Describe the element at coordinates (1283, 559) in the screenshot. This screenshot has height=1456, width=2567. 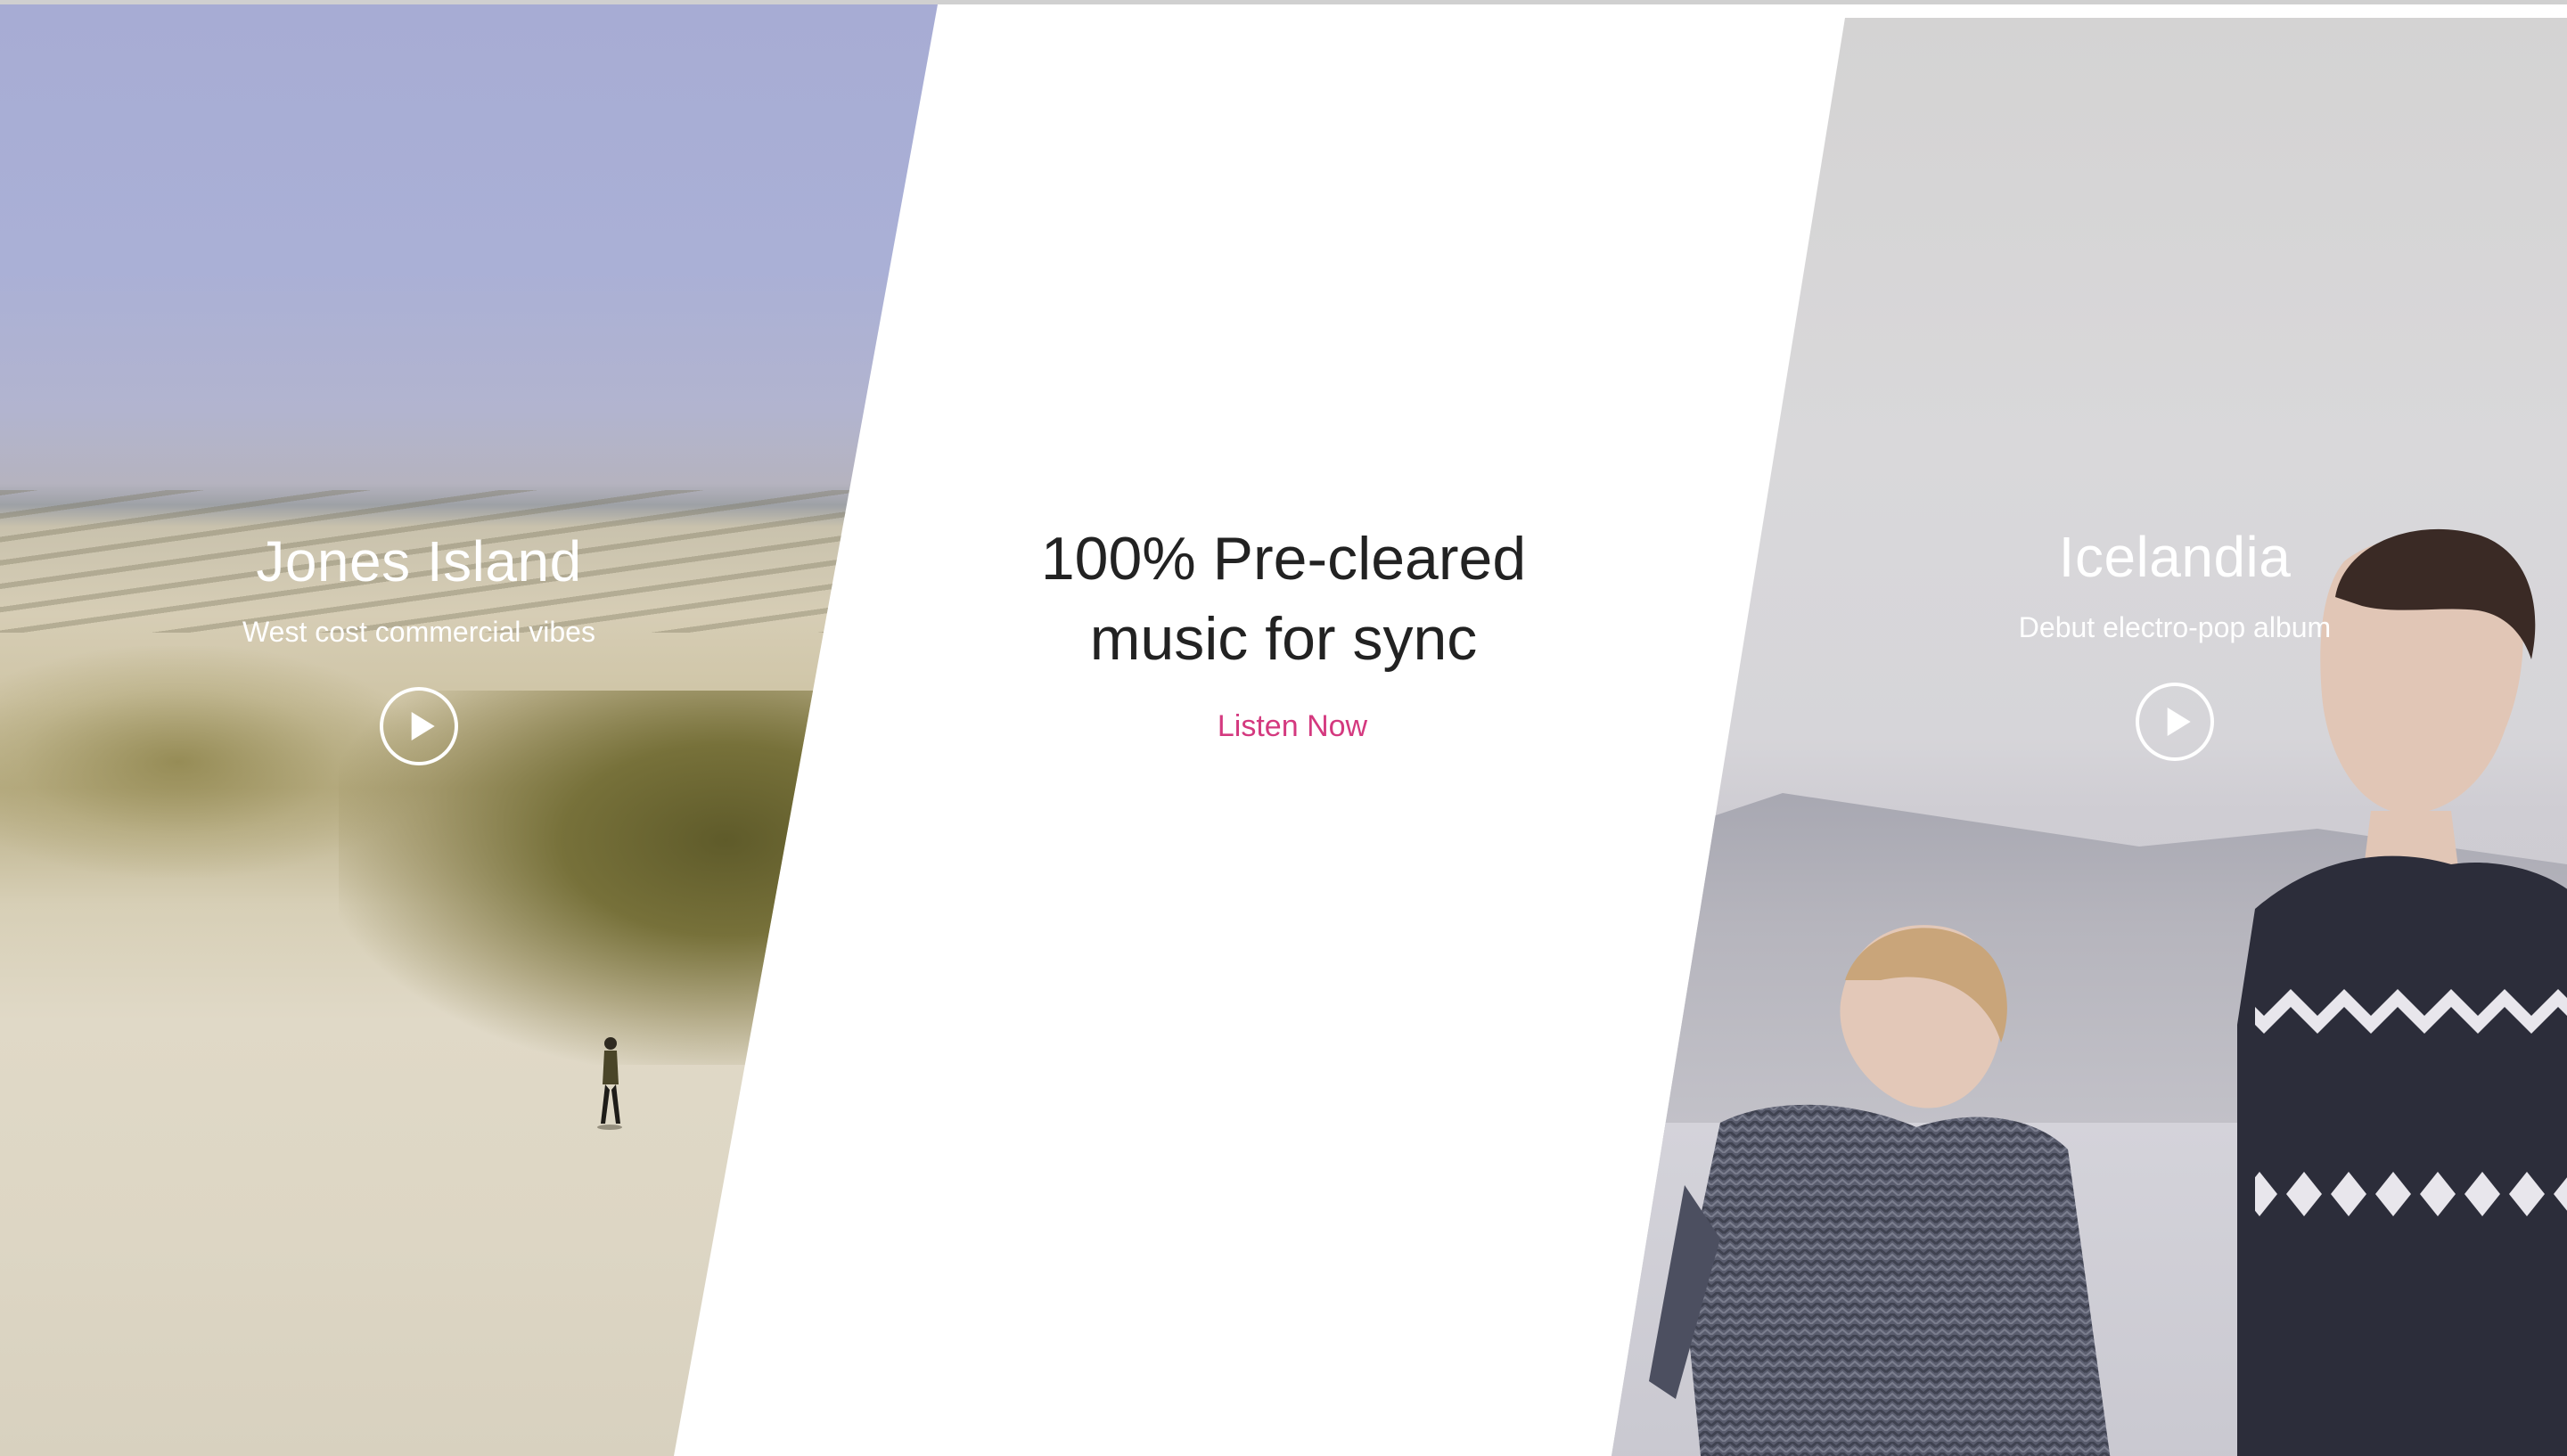
I see `hero-heading-line-1: 100% Pre-cleared` at that location.